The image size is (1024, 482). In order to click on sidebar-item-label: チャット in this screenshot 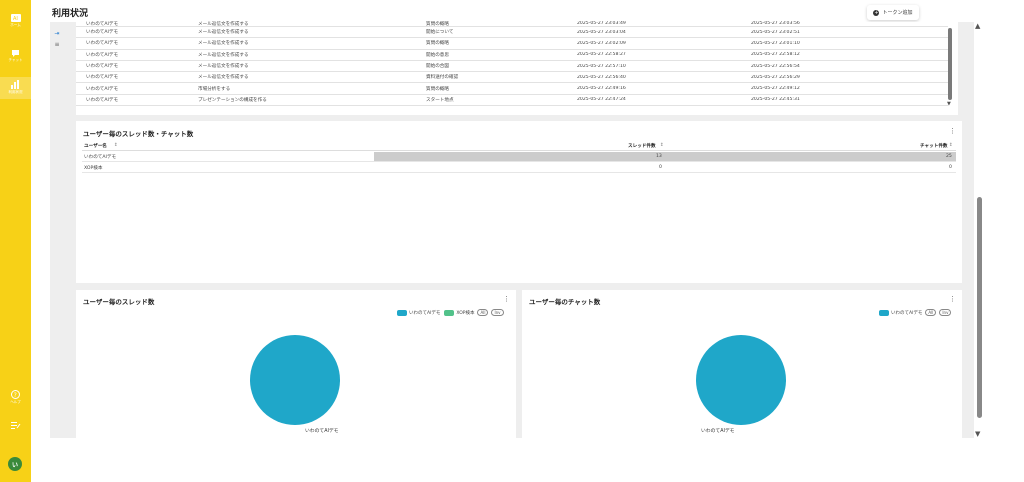, I will do `click(15, 60)`.